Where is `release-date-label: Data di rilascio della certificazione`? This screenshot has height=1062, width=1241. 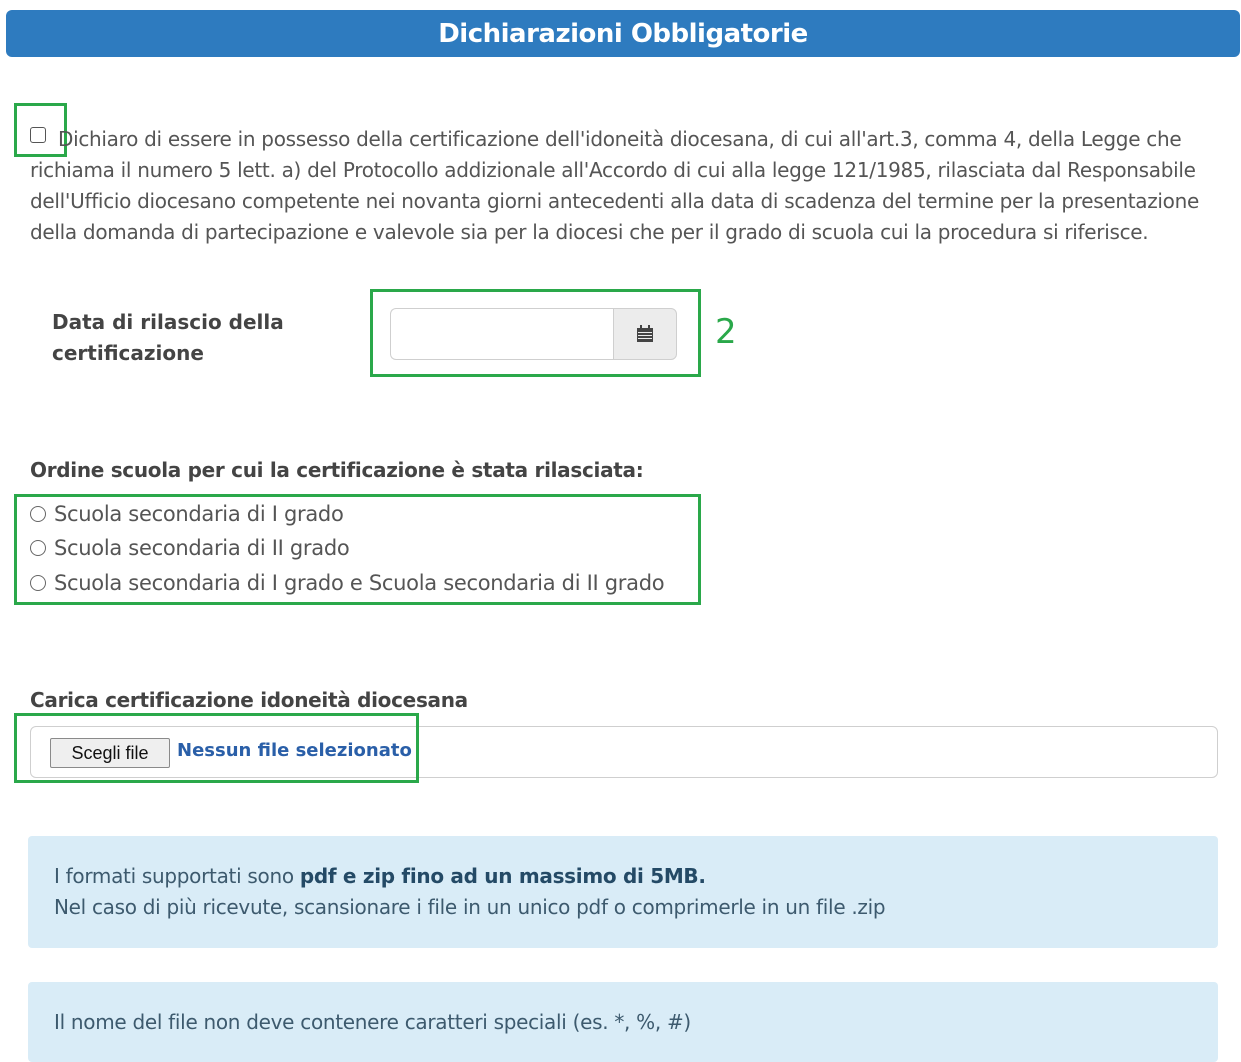
release-date-label: Data di rilascio della certificazione is located at coordinates (168, 337).